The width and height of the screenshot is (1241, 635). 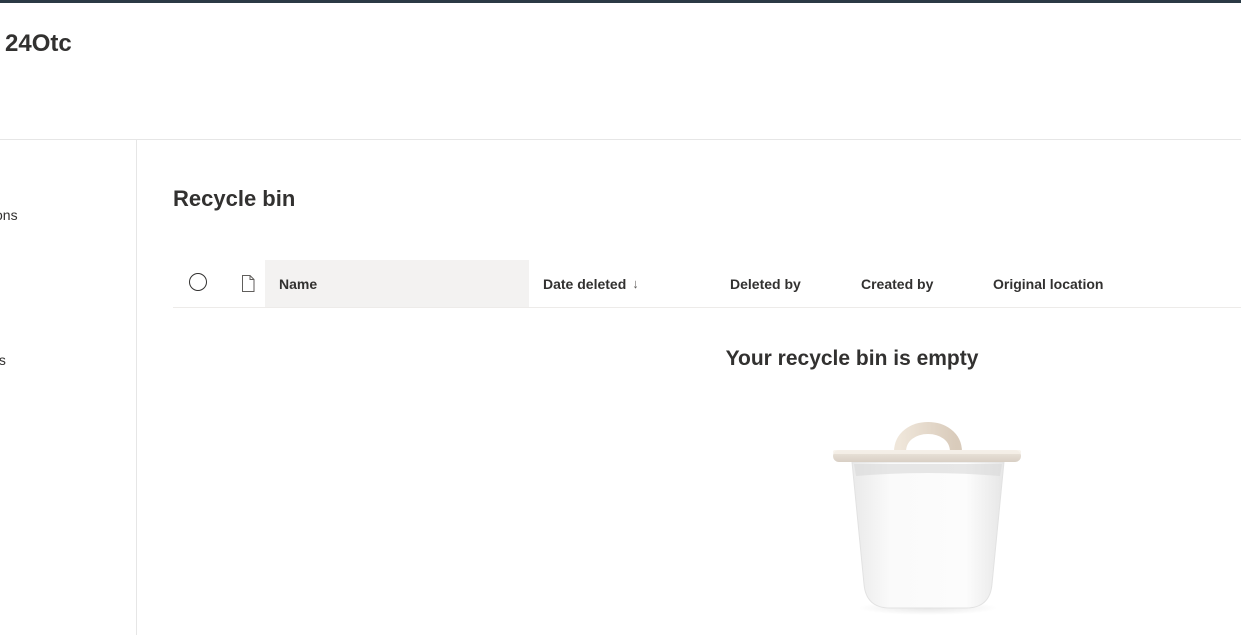 I want to click on column-header-name: Name, so click(x=397, y=283).